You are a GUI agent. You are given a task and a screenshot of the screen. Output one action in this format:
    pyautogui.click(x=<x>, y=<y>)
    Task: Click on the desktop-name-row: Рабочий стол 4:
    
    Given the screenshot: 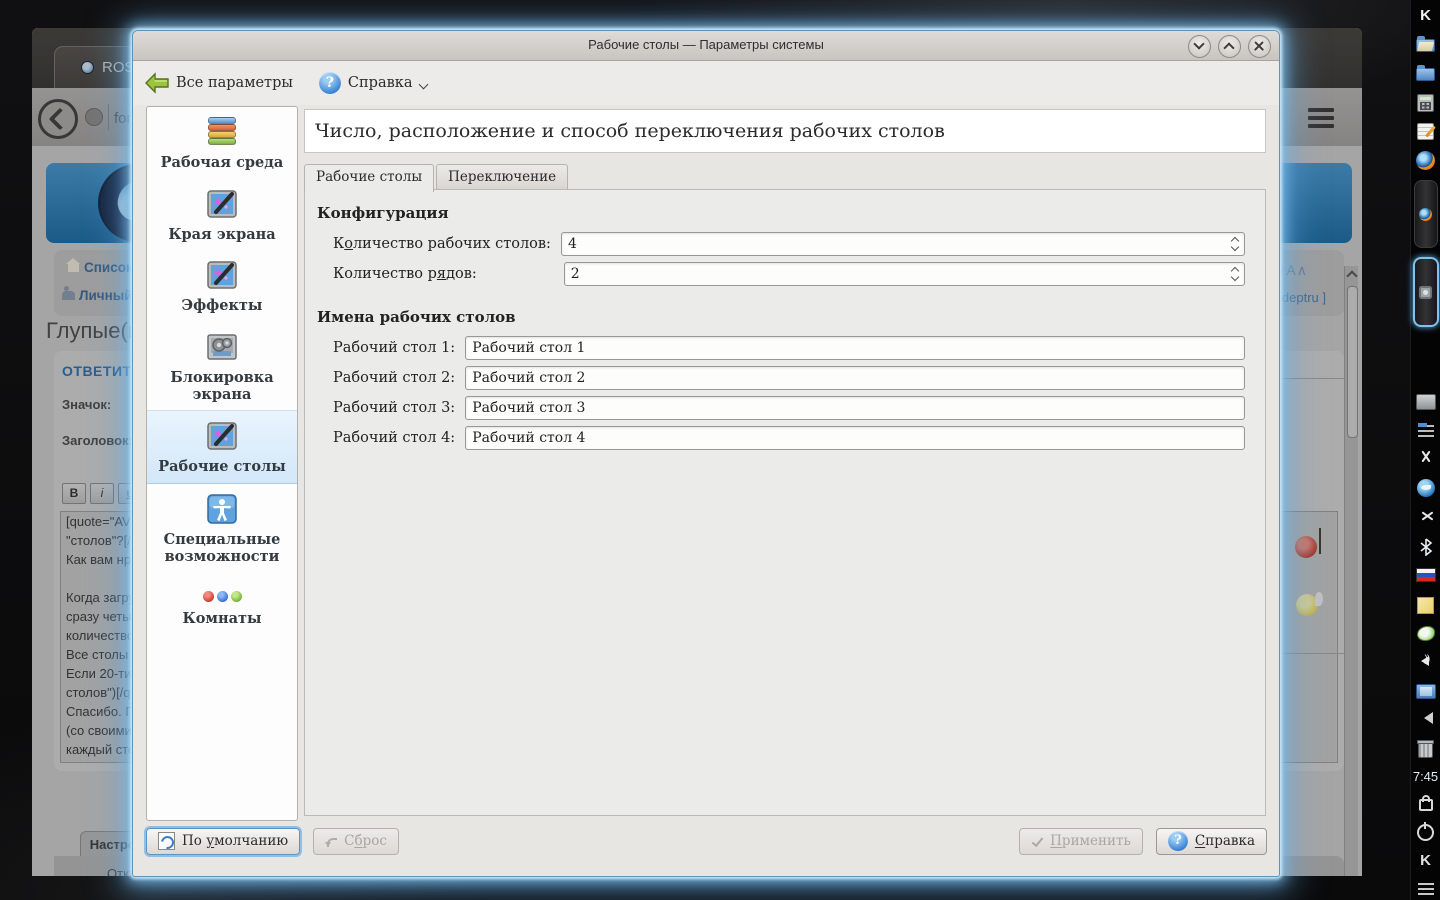 What is the action you would take?
    pyautogui.click(x=789, y=438)
    